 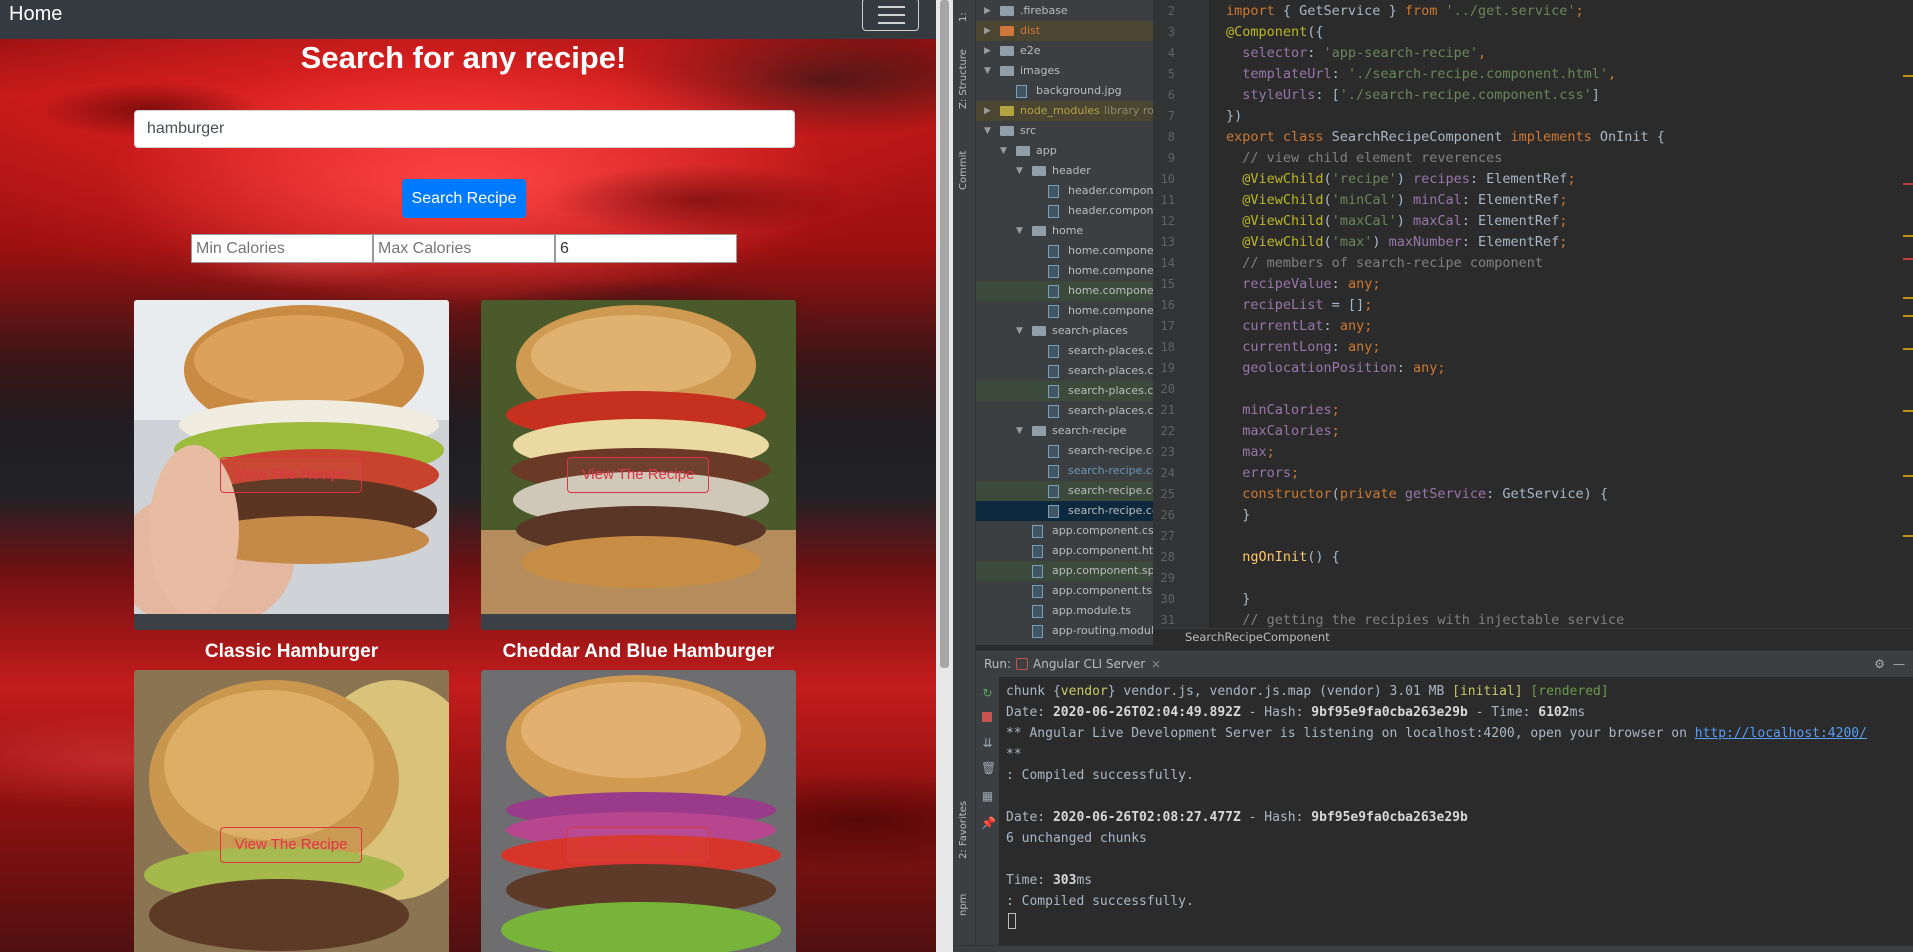 I want to click on tree-file: home.component.ts, so click(x=1064, y=311).